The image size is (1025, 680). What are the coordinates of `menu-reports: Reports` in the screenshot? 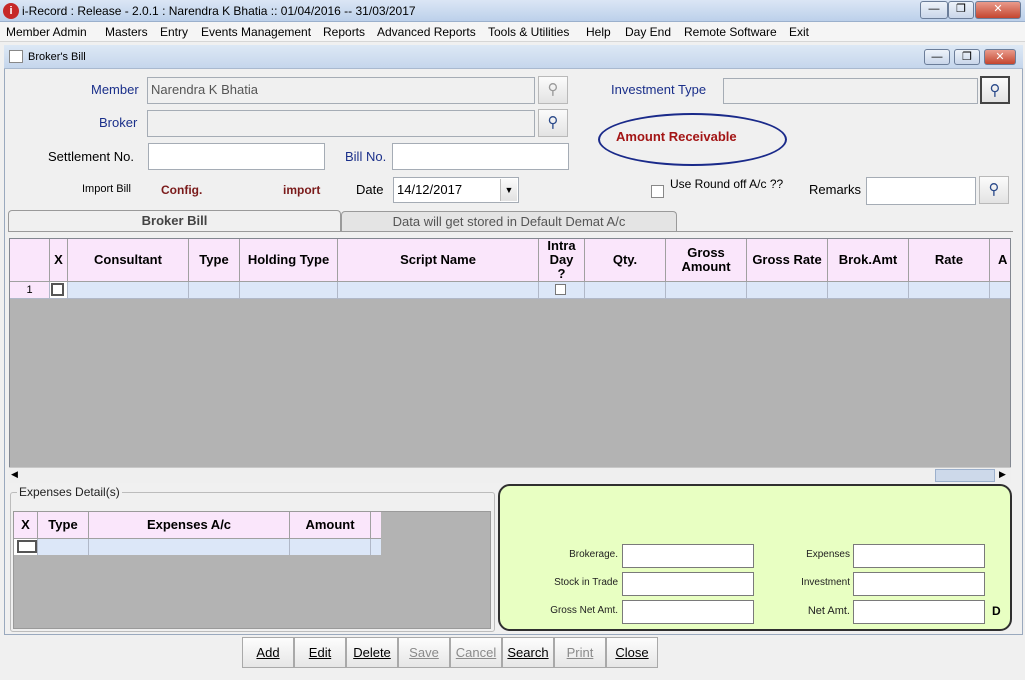 It's located at (344, 32).